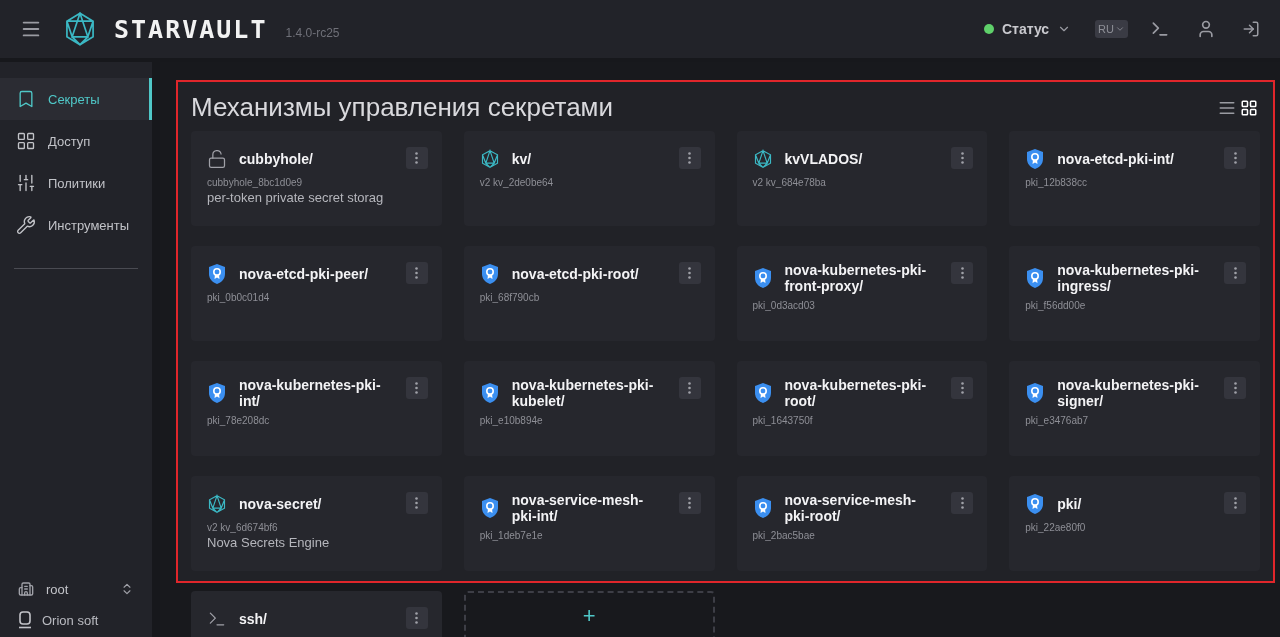 The image size is (1280, 637). What do you see at coordinates (784, 305) in the screenshot?
I see `engine-path: pki_0d3acd03` at bounding box center [784, 305].